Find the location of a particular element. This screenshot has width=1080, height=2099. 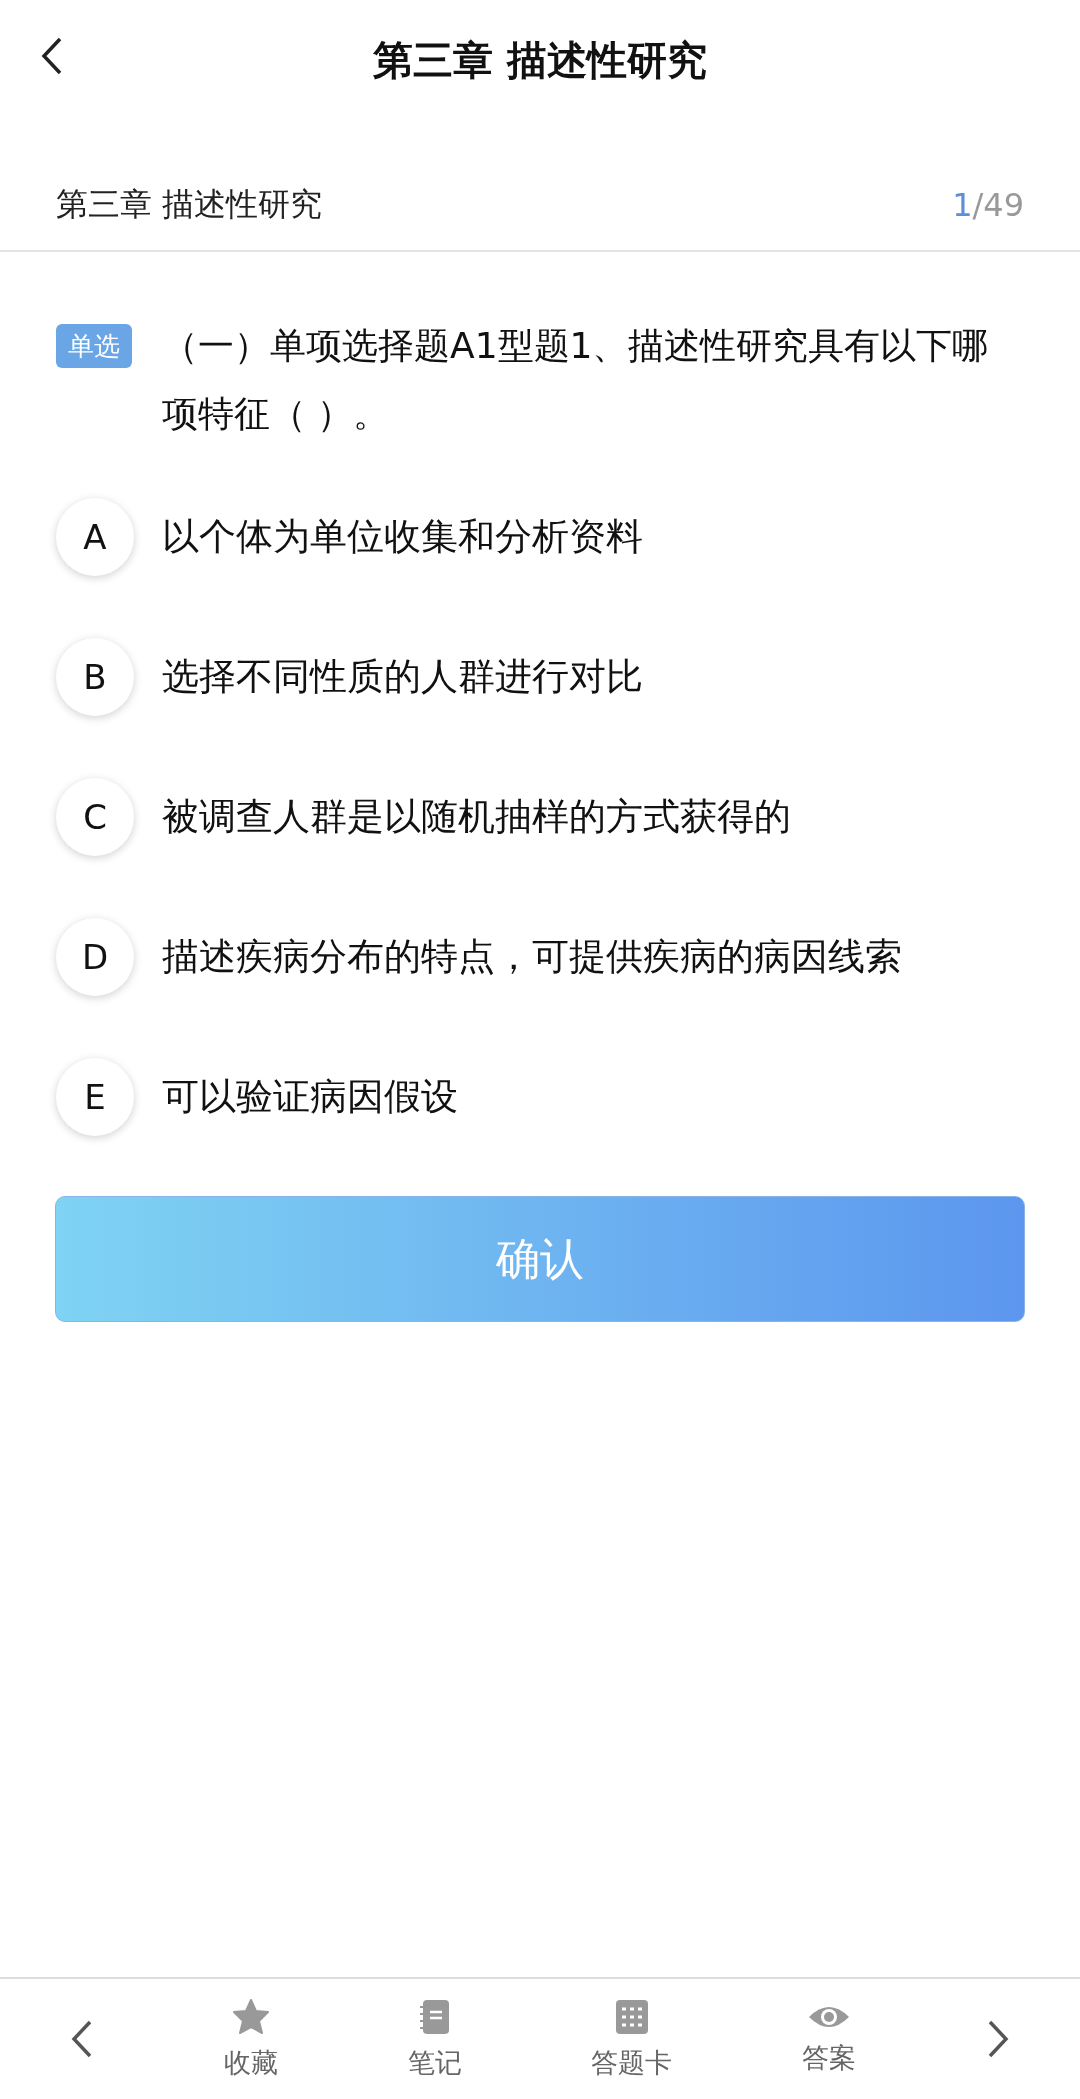

page-title: 第三章 描述性研究 is located at coordinates (540, 60).